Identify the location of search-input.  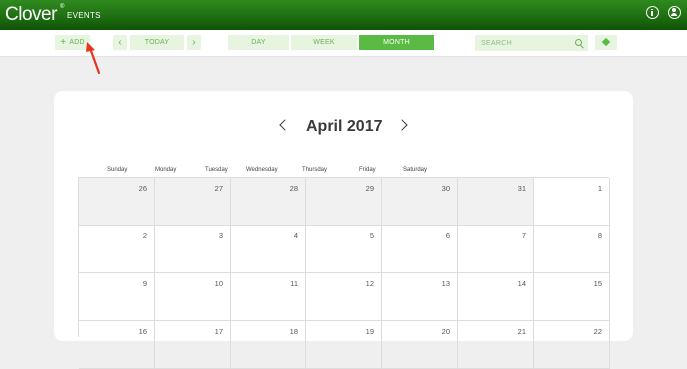
(524, 43).